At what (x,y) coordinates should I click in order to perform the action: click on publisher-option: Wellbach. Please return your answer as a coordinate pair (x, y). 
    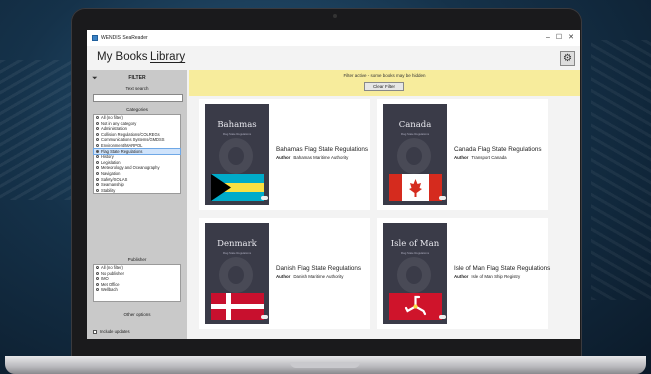
    Looking at the image, I should click on (137, 290).